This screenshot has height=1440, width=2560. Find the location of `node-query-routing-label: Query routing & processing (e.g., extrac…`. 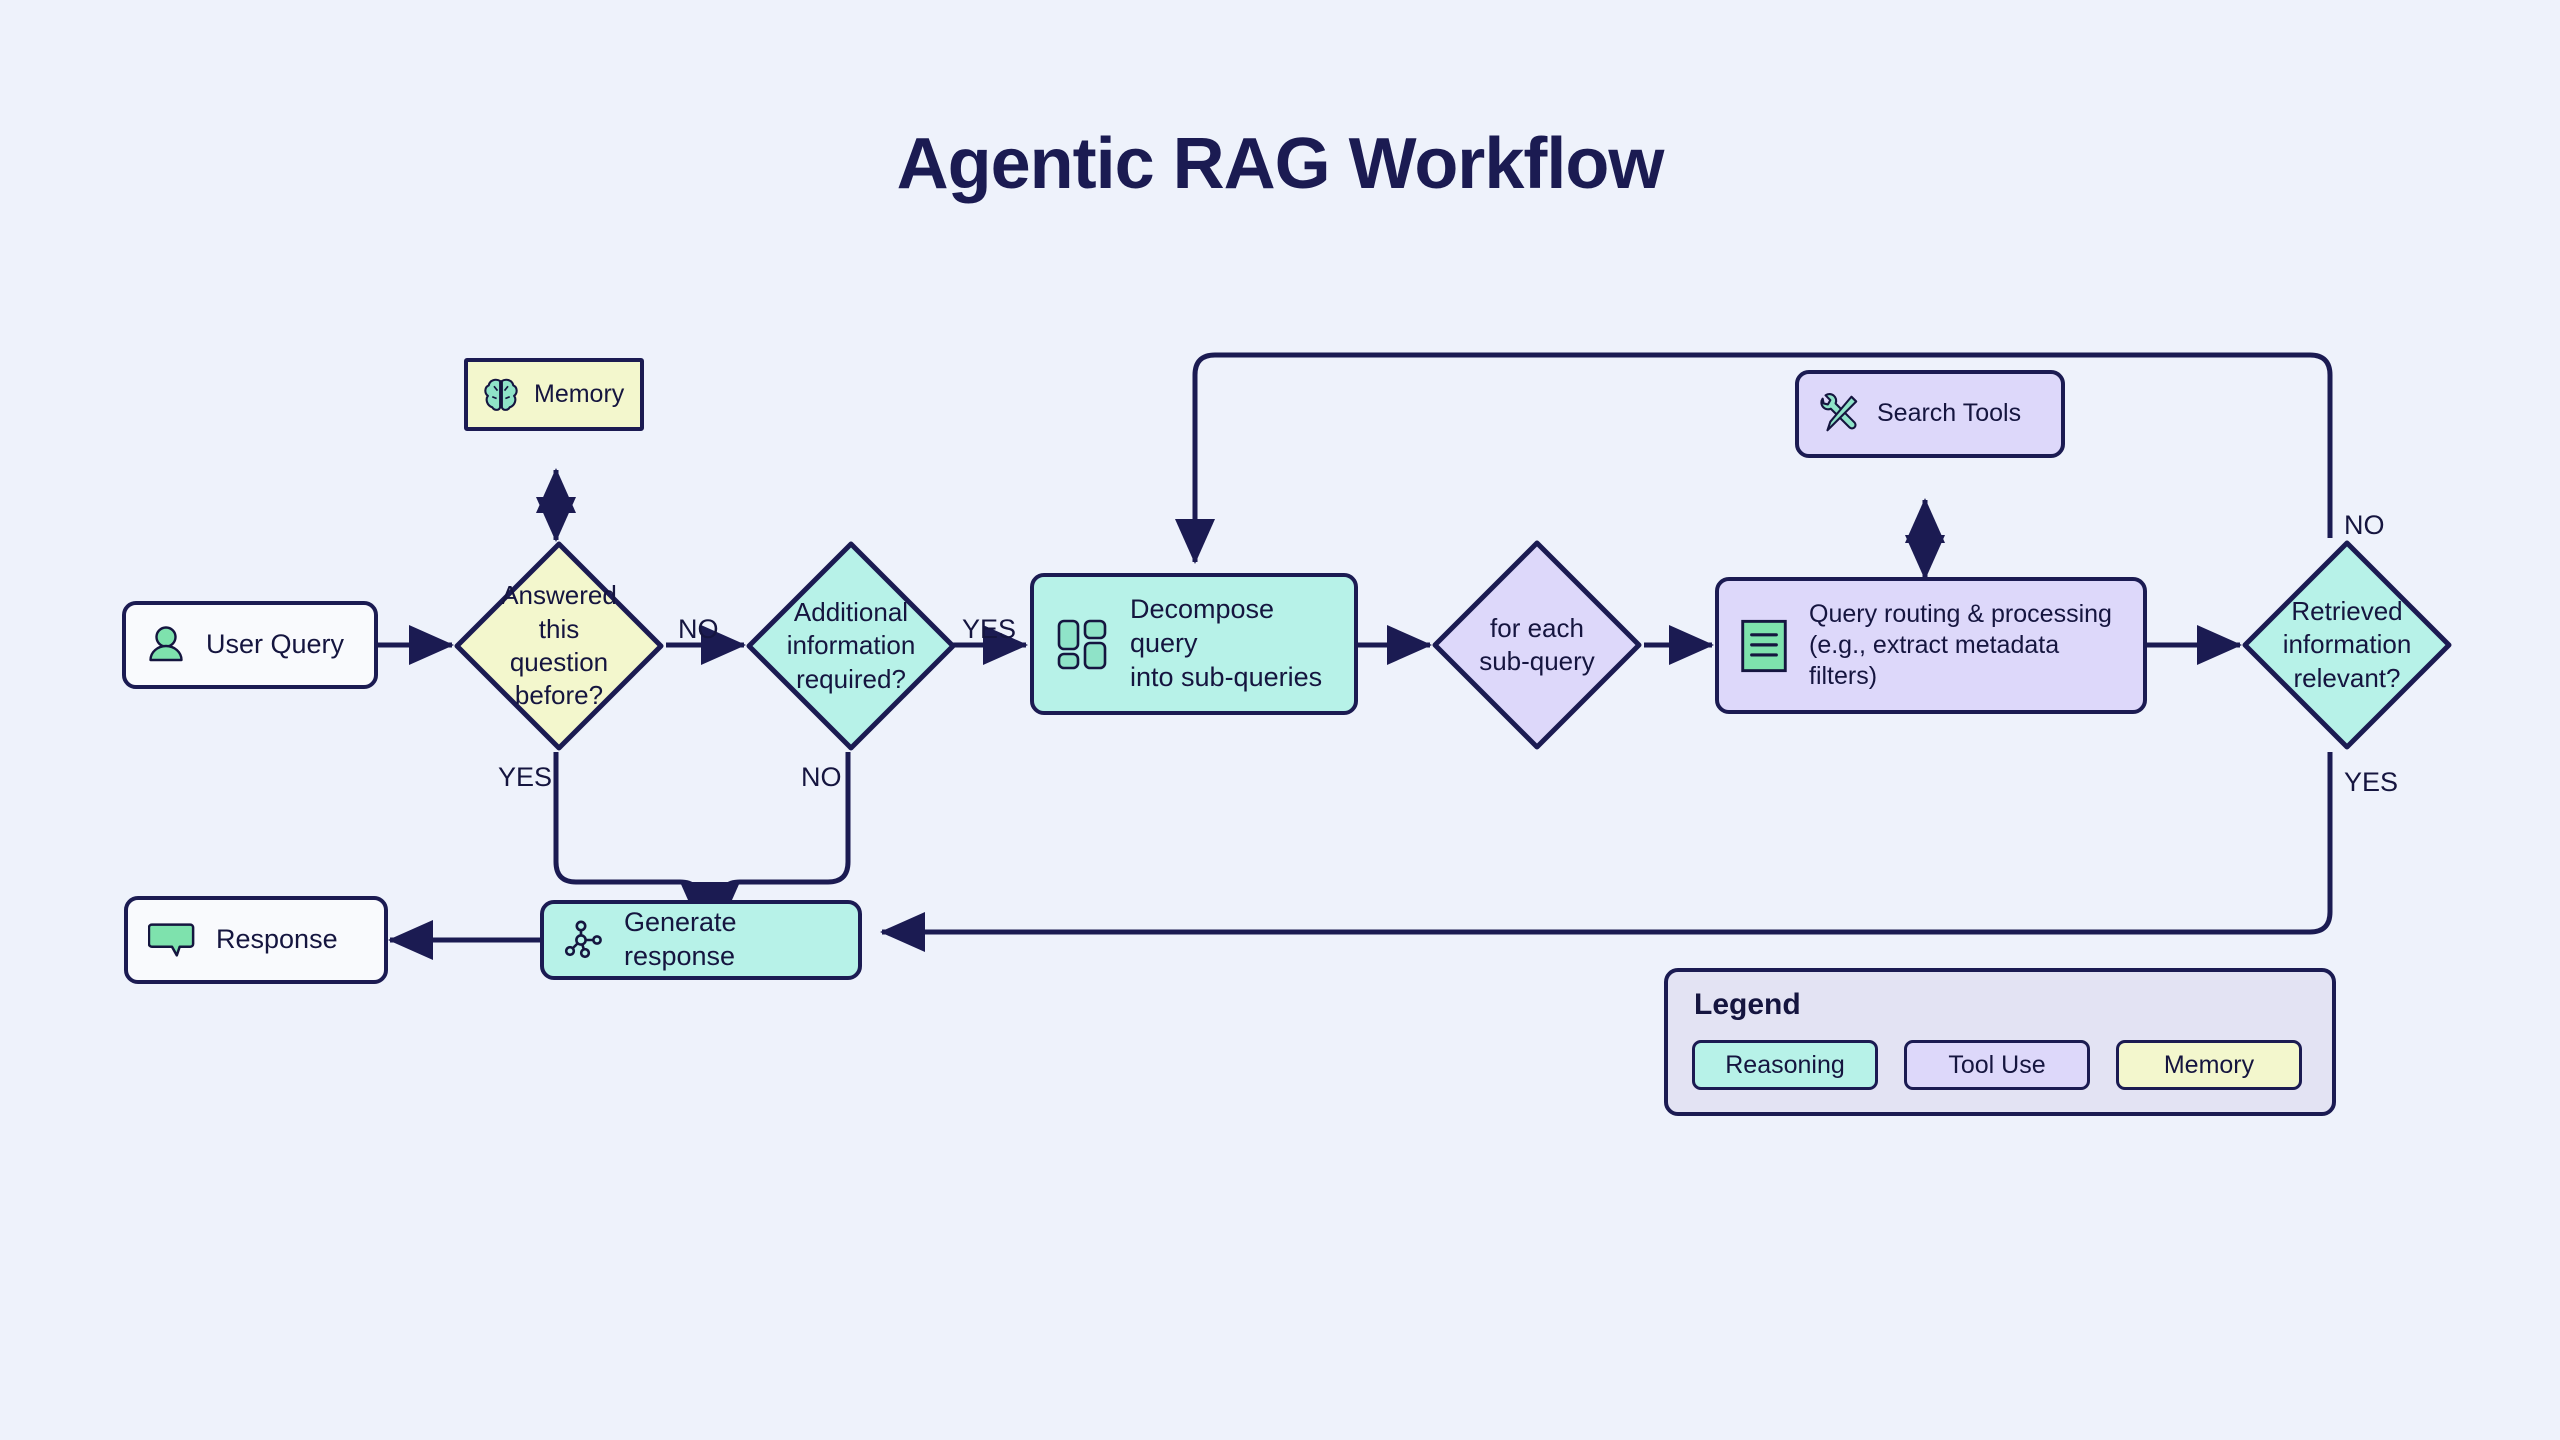

node-query-routing-label: Query routing & processing (e.g., extrac… is located at coordinates (1960, 645).